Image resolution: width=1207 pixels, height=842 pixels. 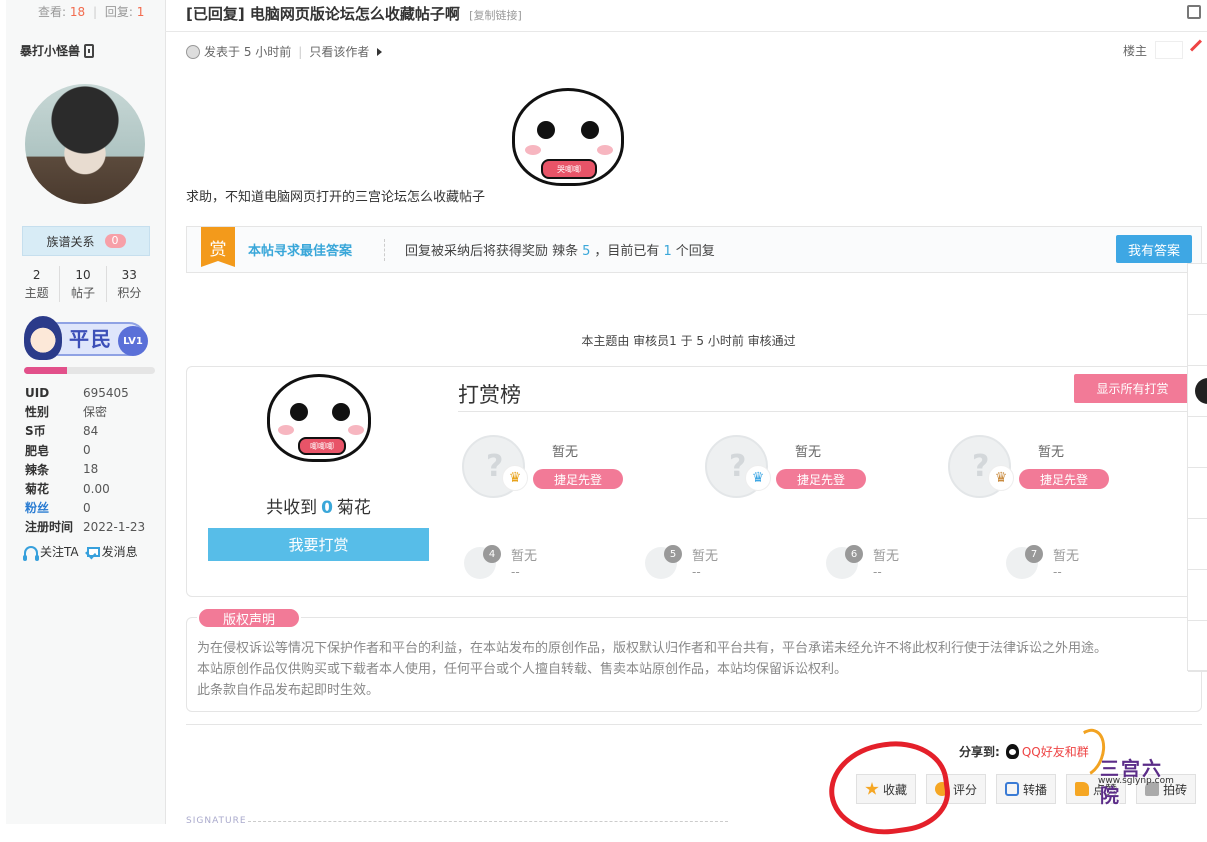 I want to click on replies-label: 回复:, so click(x=118, y=12).